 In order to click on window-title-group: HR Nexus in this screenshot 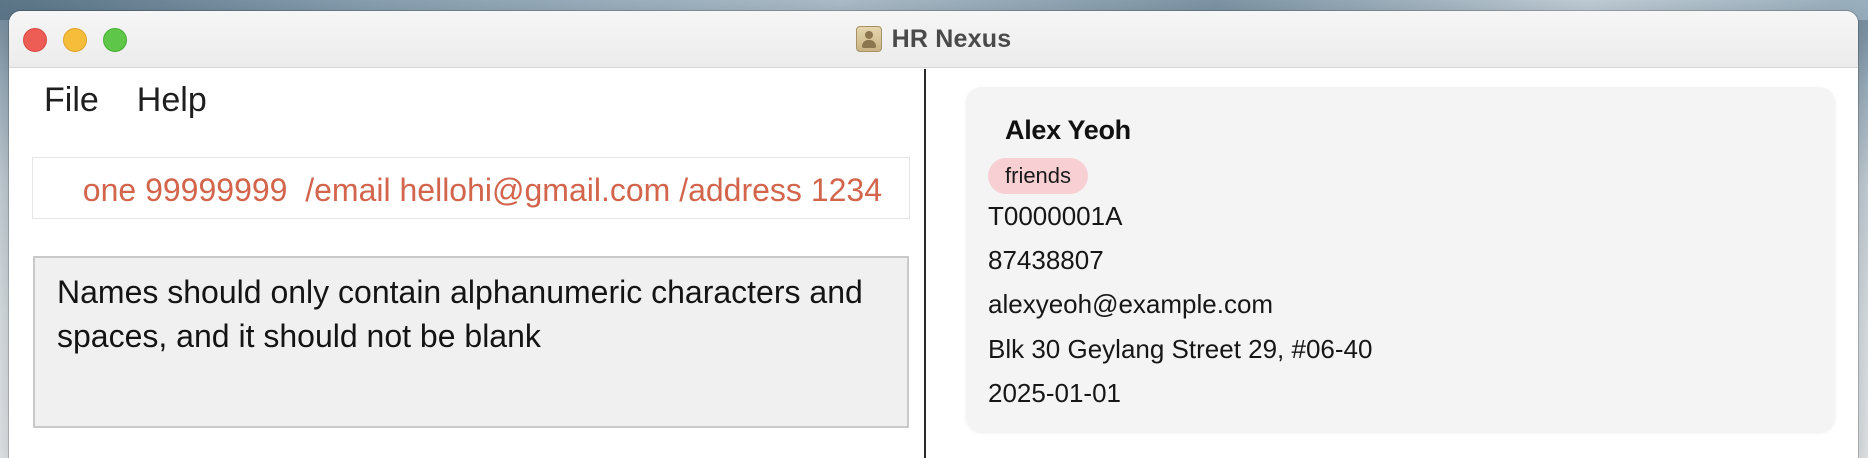, I will do `click(933, 39)`.